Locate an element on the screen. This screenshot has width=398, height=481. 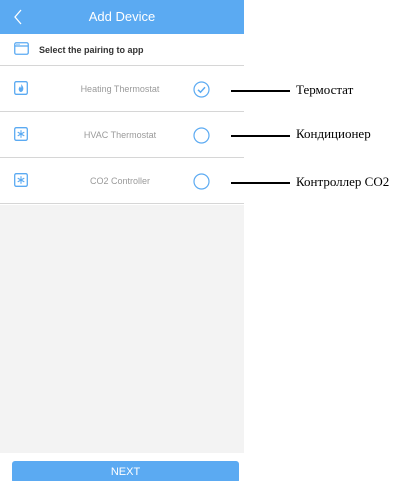
device-row-hvac-thermostat: HVAC Thermostat is located at coordinates (122, 135).